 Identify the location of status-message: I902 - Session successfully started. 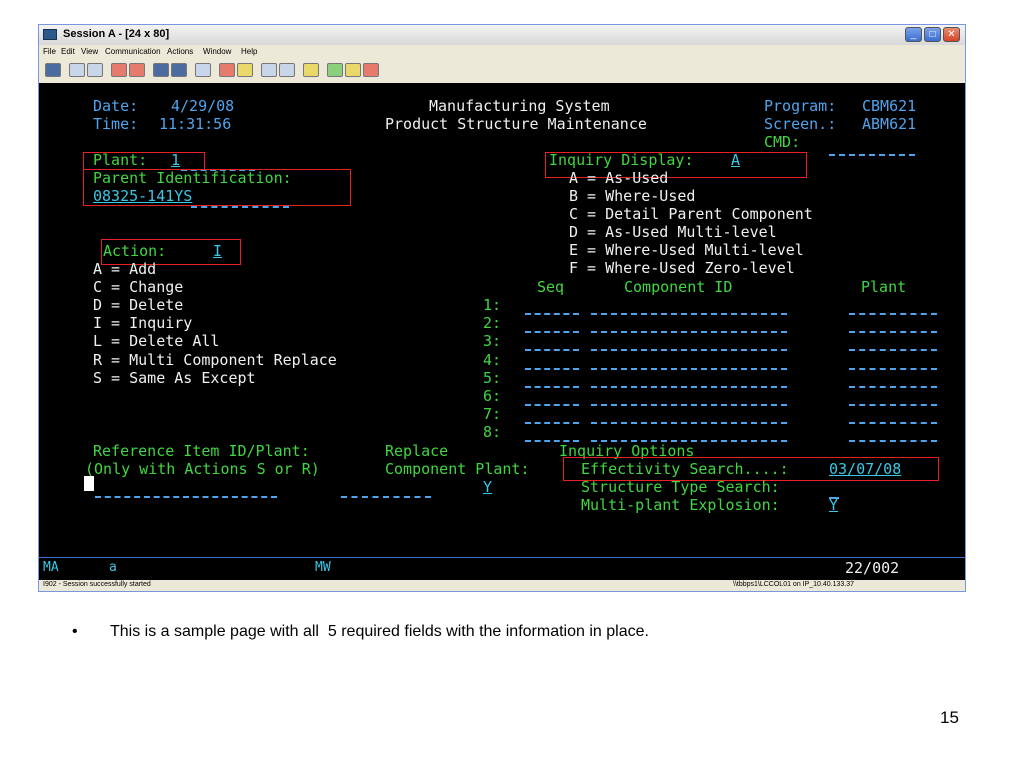
(97, 584).